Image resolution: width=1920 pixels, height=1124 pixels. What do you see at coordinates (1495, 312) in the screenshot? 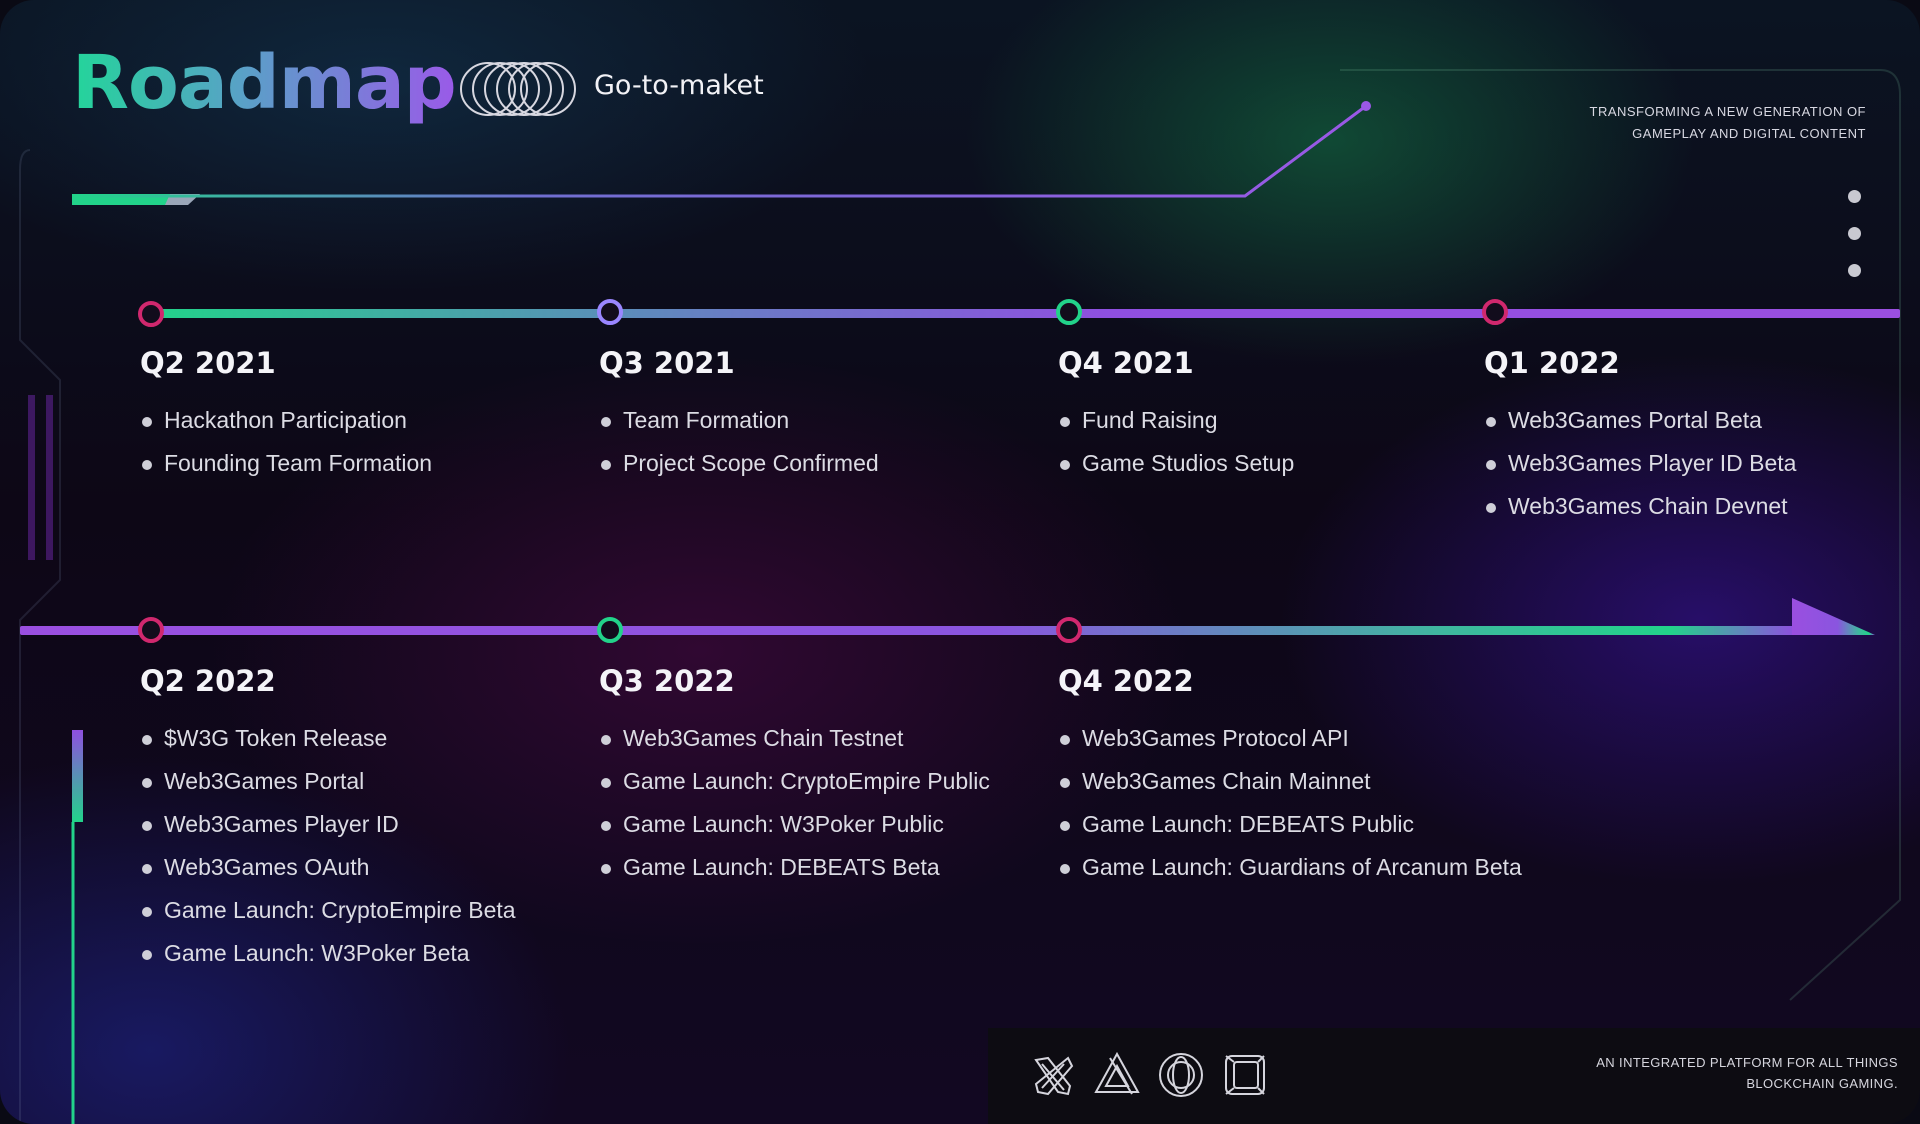
I see `timeline-node-q1-2022` at bounding box center [1495, 312].